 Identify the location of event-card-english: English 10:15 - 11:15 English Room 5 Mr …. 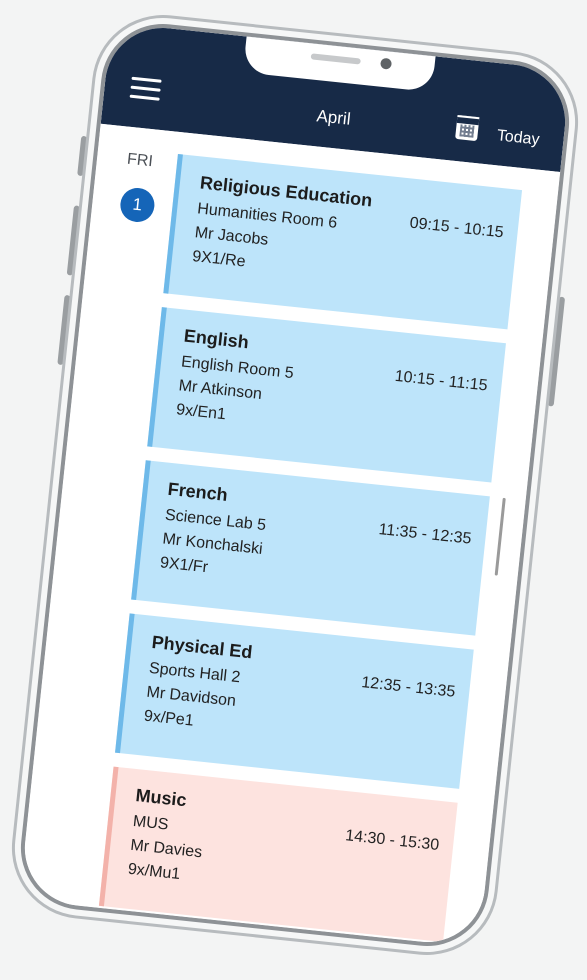
(326, 395).